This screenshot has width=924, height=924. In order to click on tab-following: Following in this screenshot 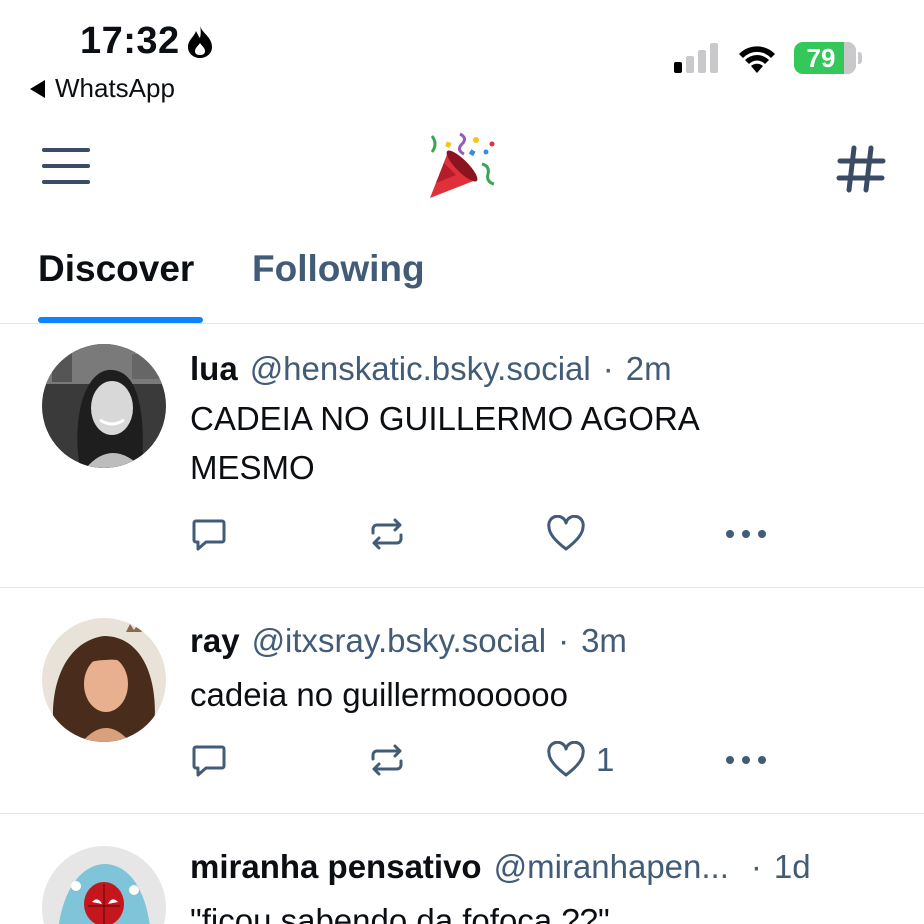, I will do `click(338, 269)`.